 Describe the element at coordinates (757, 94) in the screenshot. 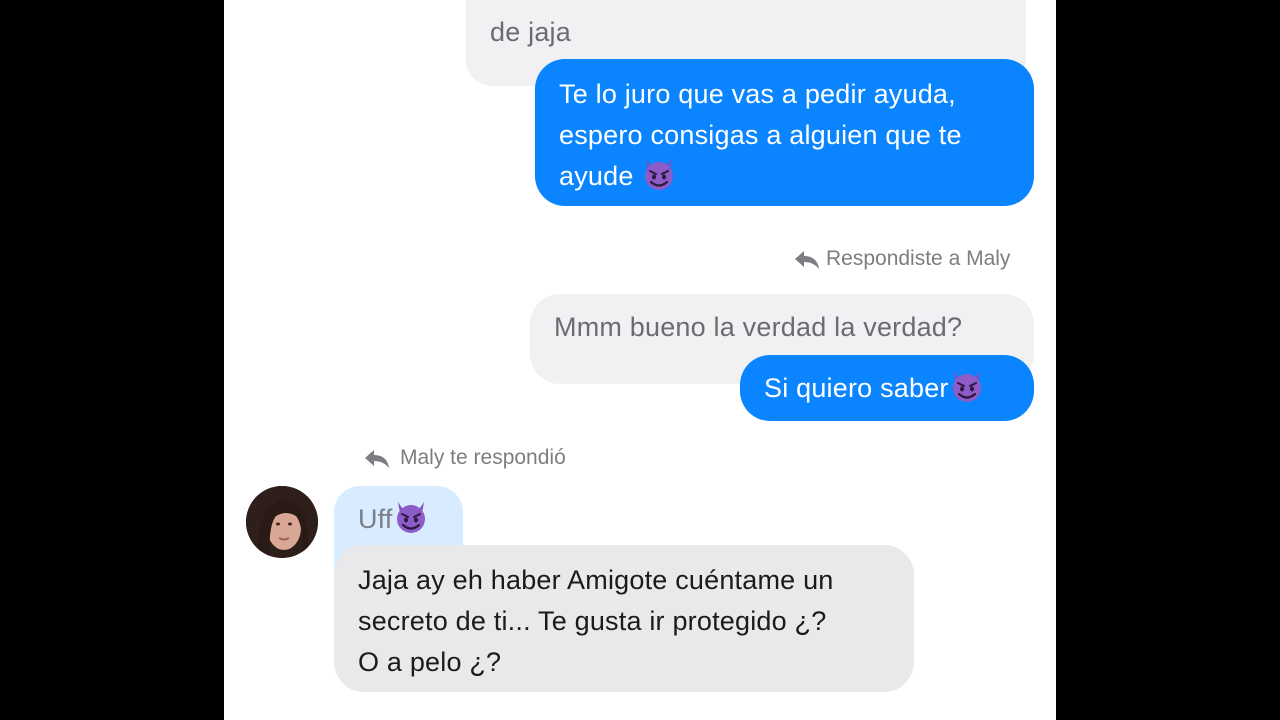

I see `sent-message-line: Te lo juro que vas a pedir ayuda,` at that location.